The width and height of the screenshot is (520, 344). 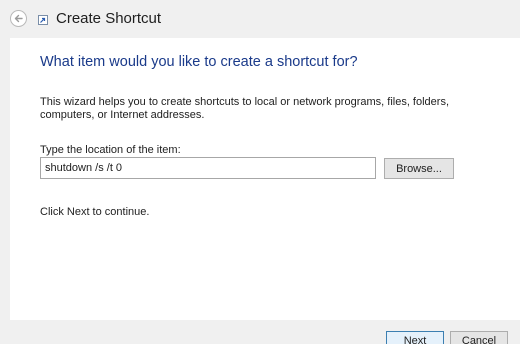 I want to click on back-button, so click(x=18, y=18).